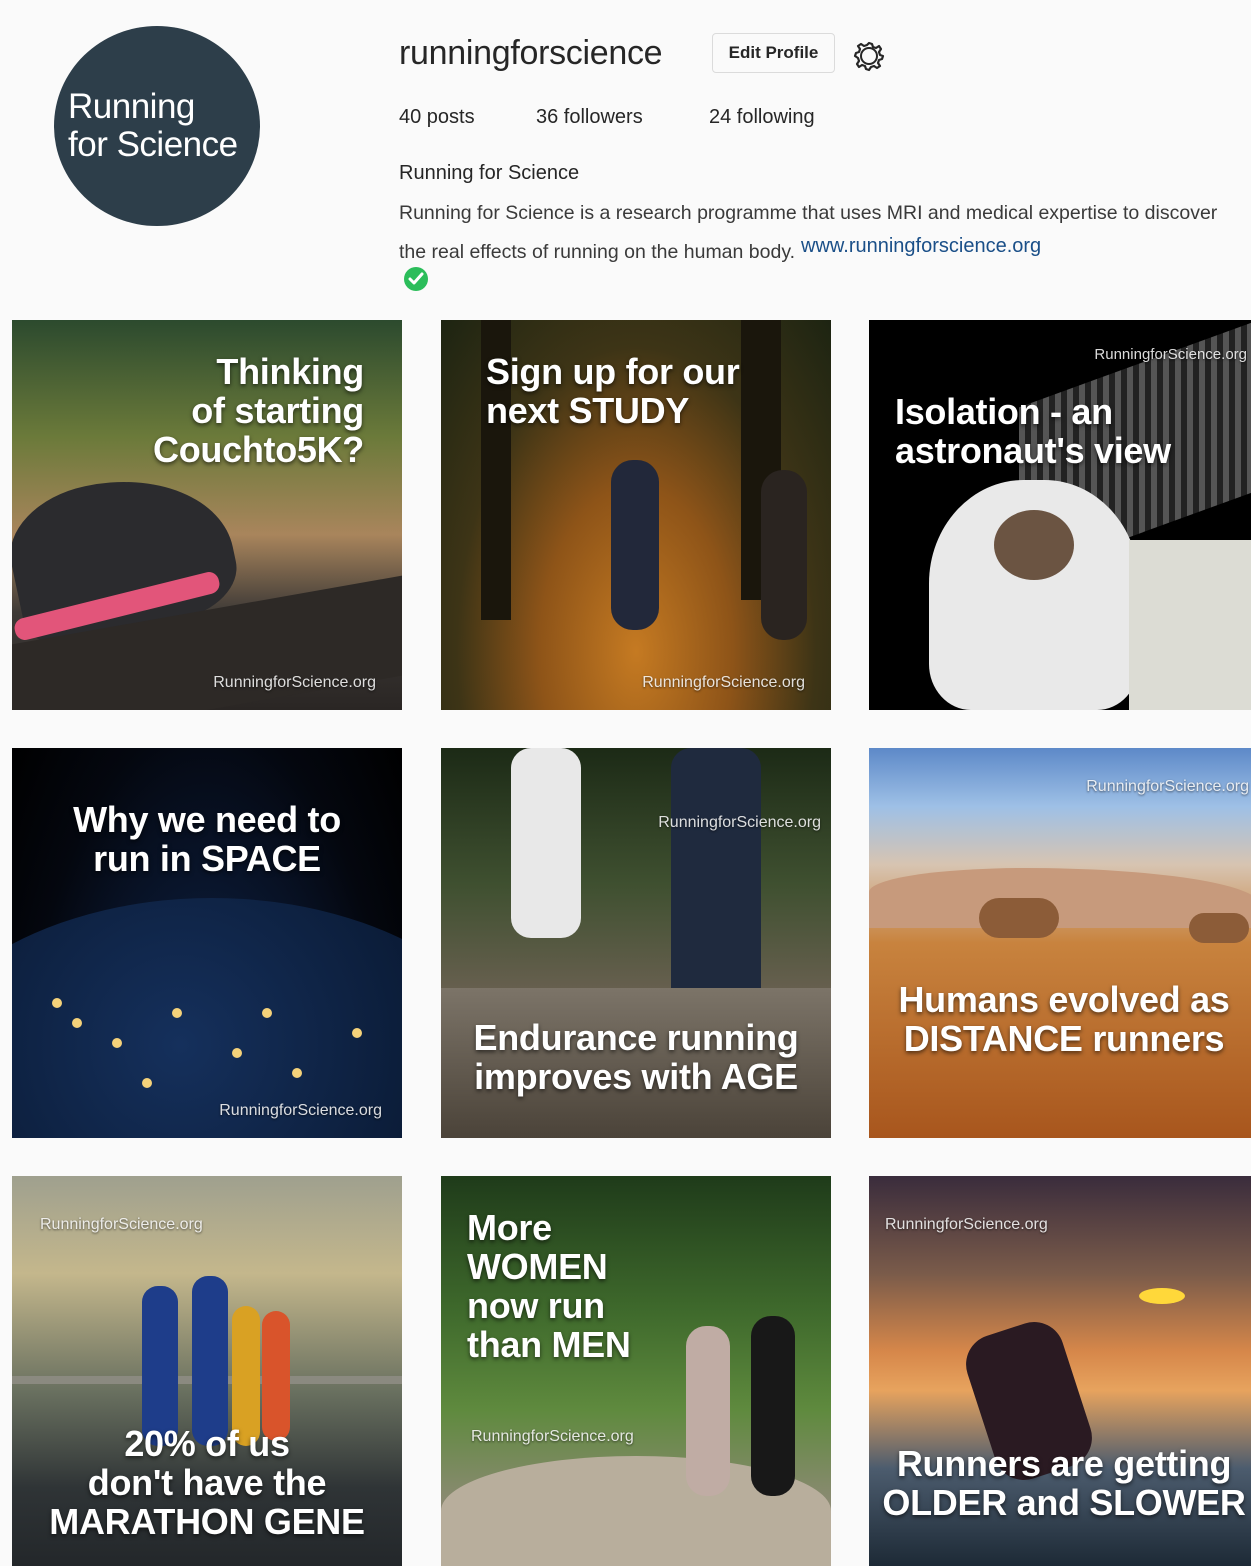 This screenshot has height=1566, width=1251. What do you see at coordinates (1034, 545) in the screenshot?
I see `helmet-visor-image` at bounding box center [1034, 545].